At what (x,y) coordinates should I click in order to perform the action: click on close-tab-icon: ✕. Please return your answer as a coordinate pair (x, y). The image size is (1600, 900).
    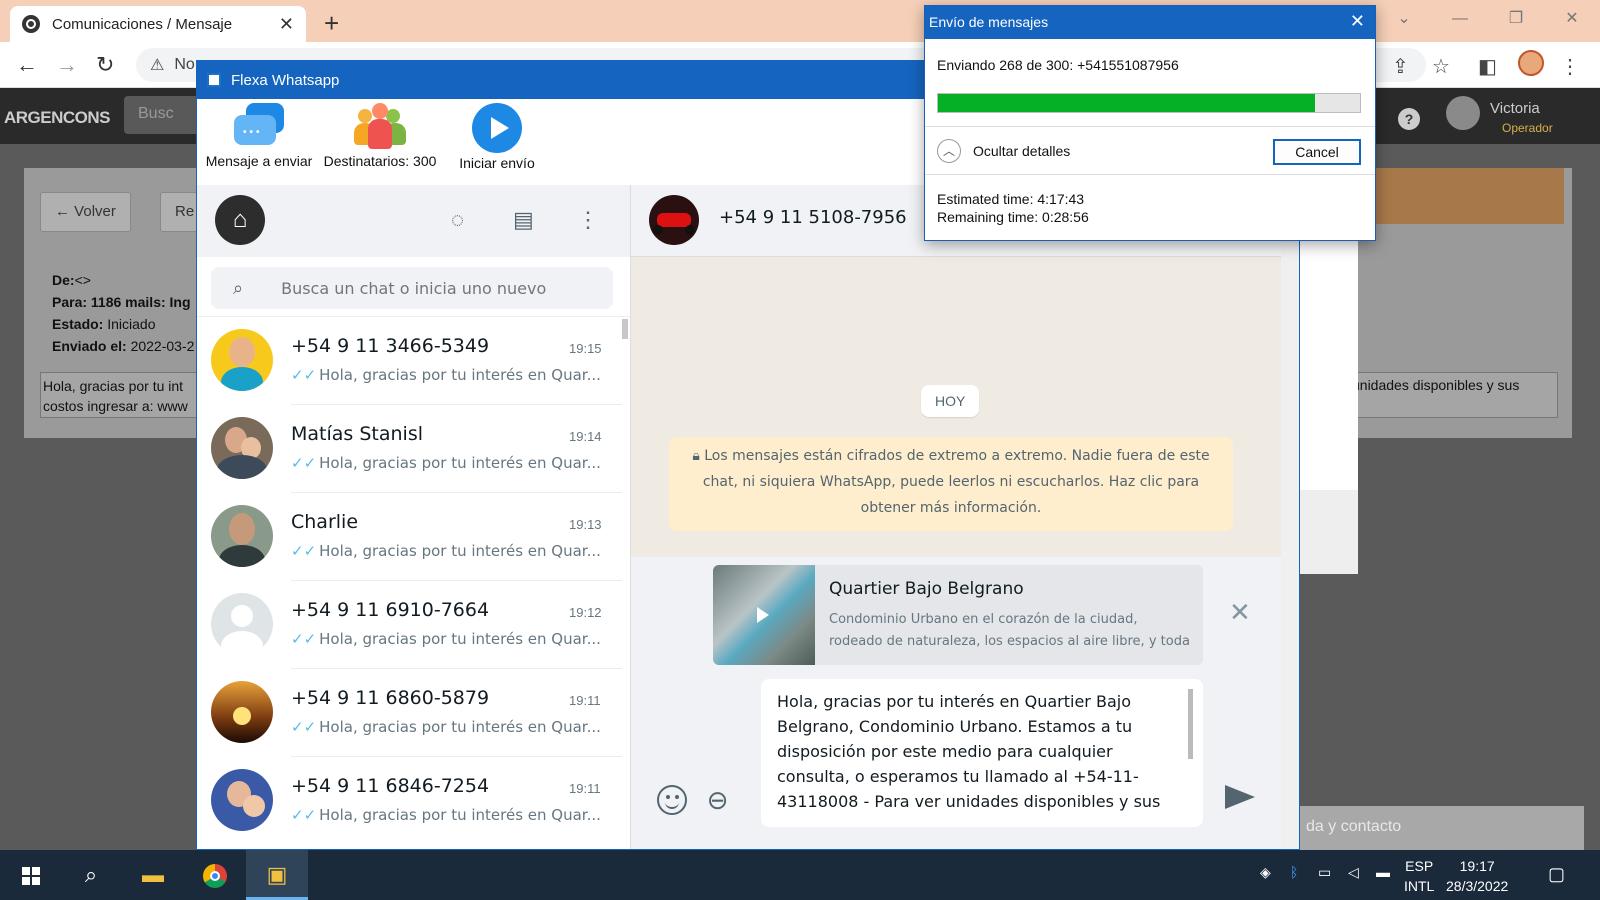
    Looking at the image, I should click on (286, 24).